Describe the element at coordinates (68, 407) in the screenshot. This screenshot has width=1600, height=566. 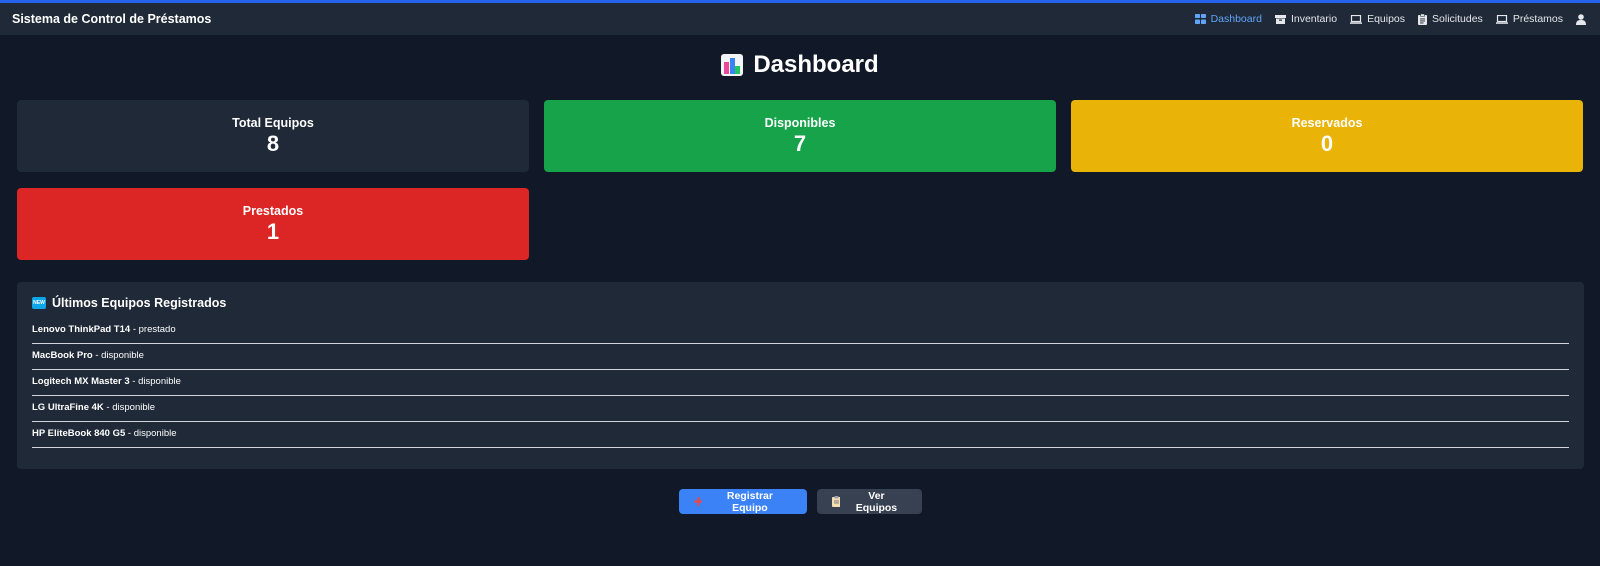
I see `equipment-name: LG UltraFine 4K` at that location.